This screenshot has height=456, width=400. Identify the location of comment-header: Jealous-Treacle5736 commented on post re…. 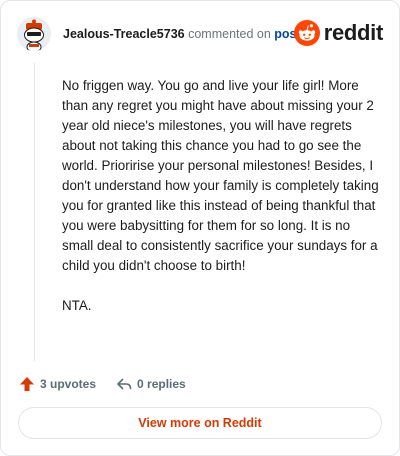
(200, 34).